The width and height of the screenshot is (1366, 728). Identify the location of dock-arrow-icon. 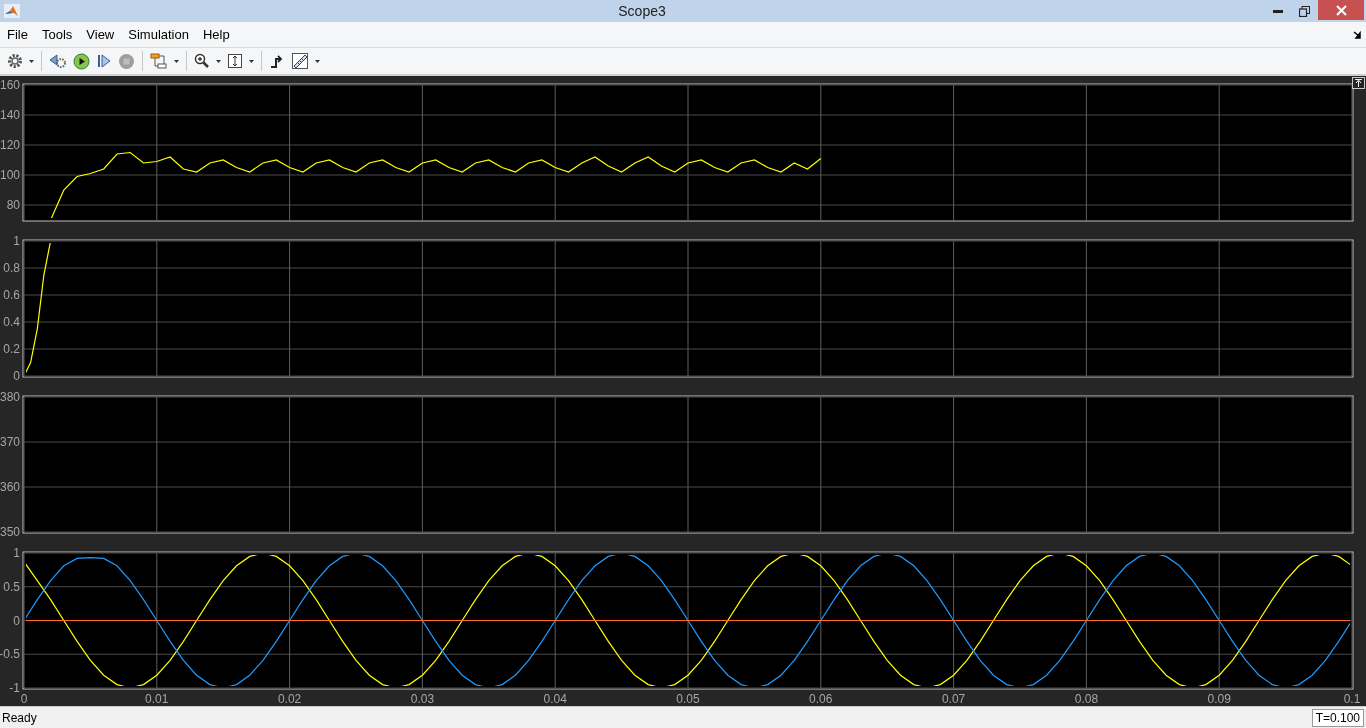
(1357, 34).